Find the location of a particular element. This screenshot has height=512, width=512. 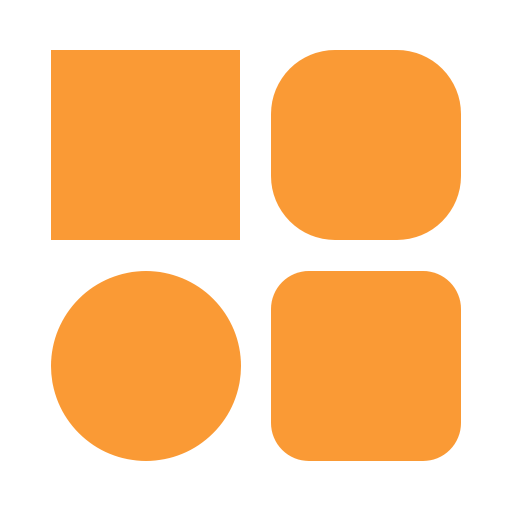

circle-shape-icon is located at coordinates (146, 366).